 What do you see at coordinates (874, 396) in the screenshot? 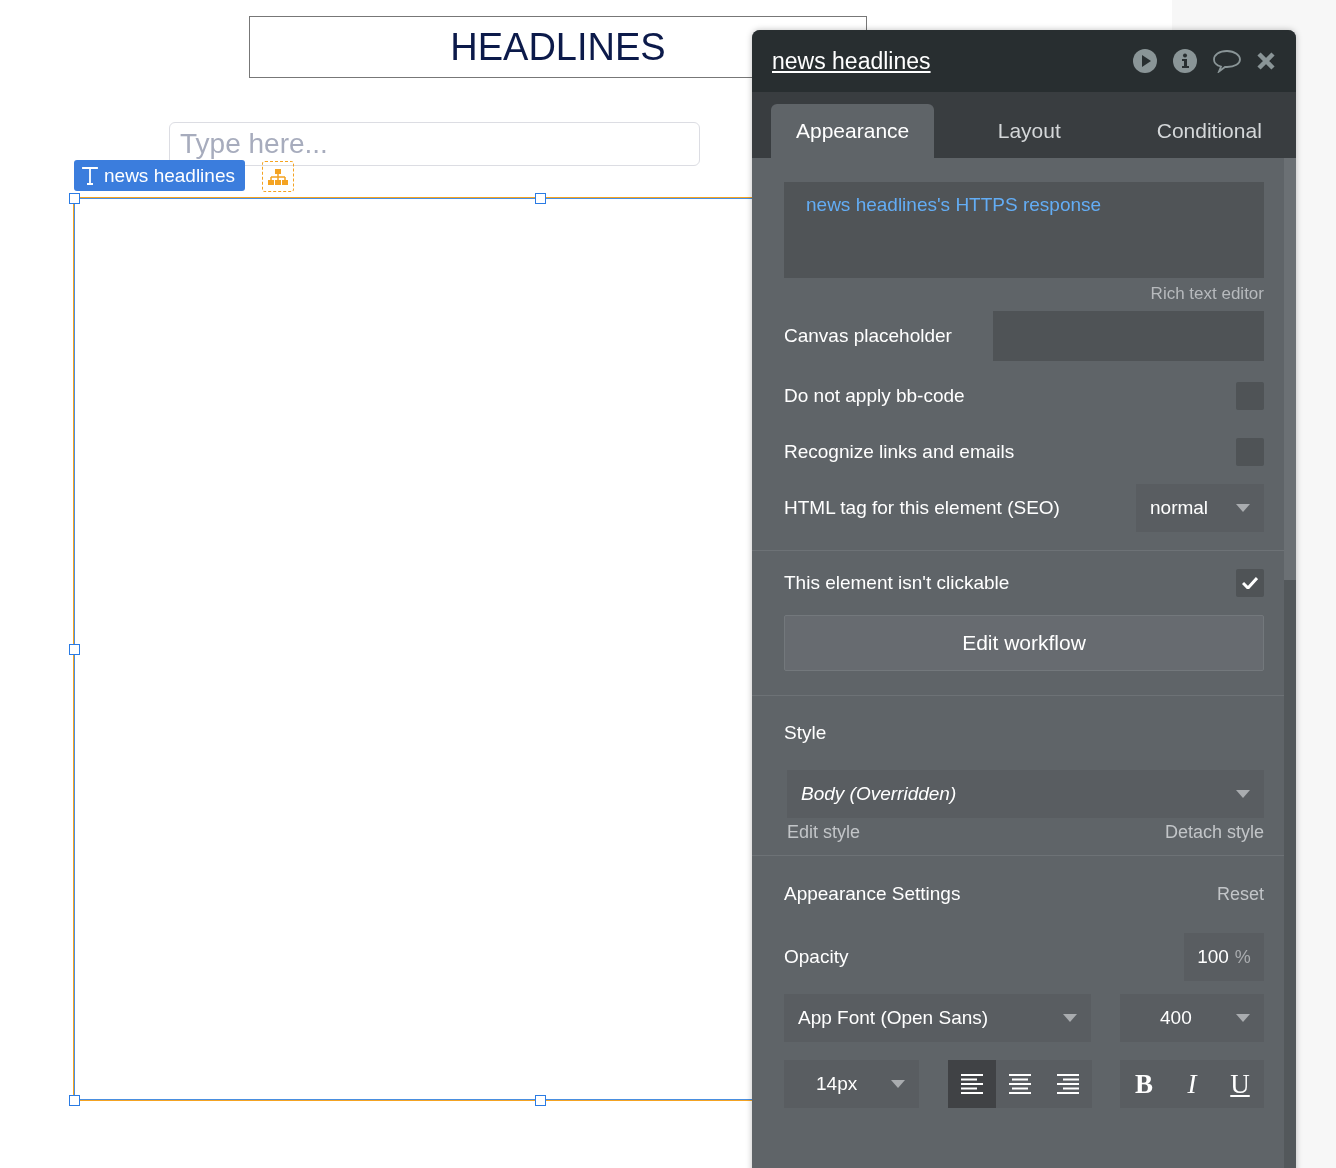
I see `setting-label: Do not apply bb-code` at bounding box center [874, 396].